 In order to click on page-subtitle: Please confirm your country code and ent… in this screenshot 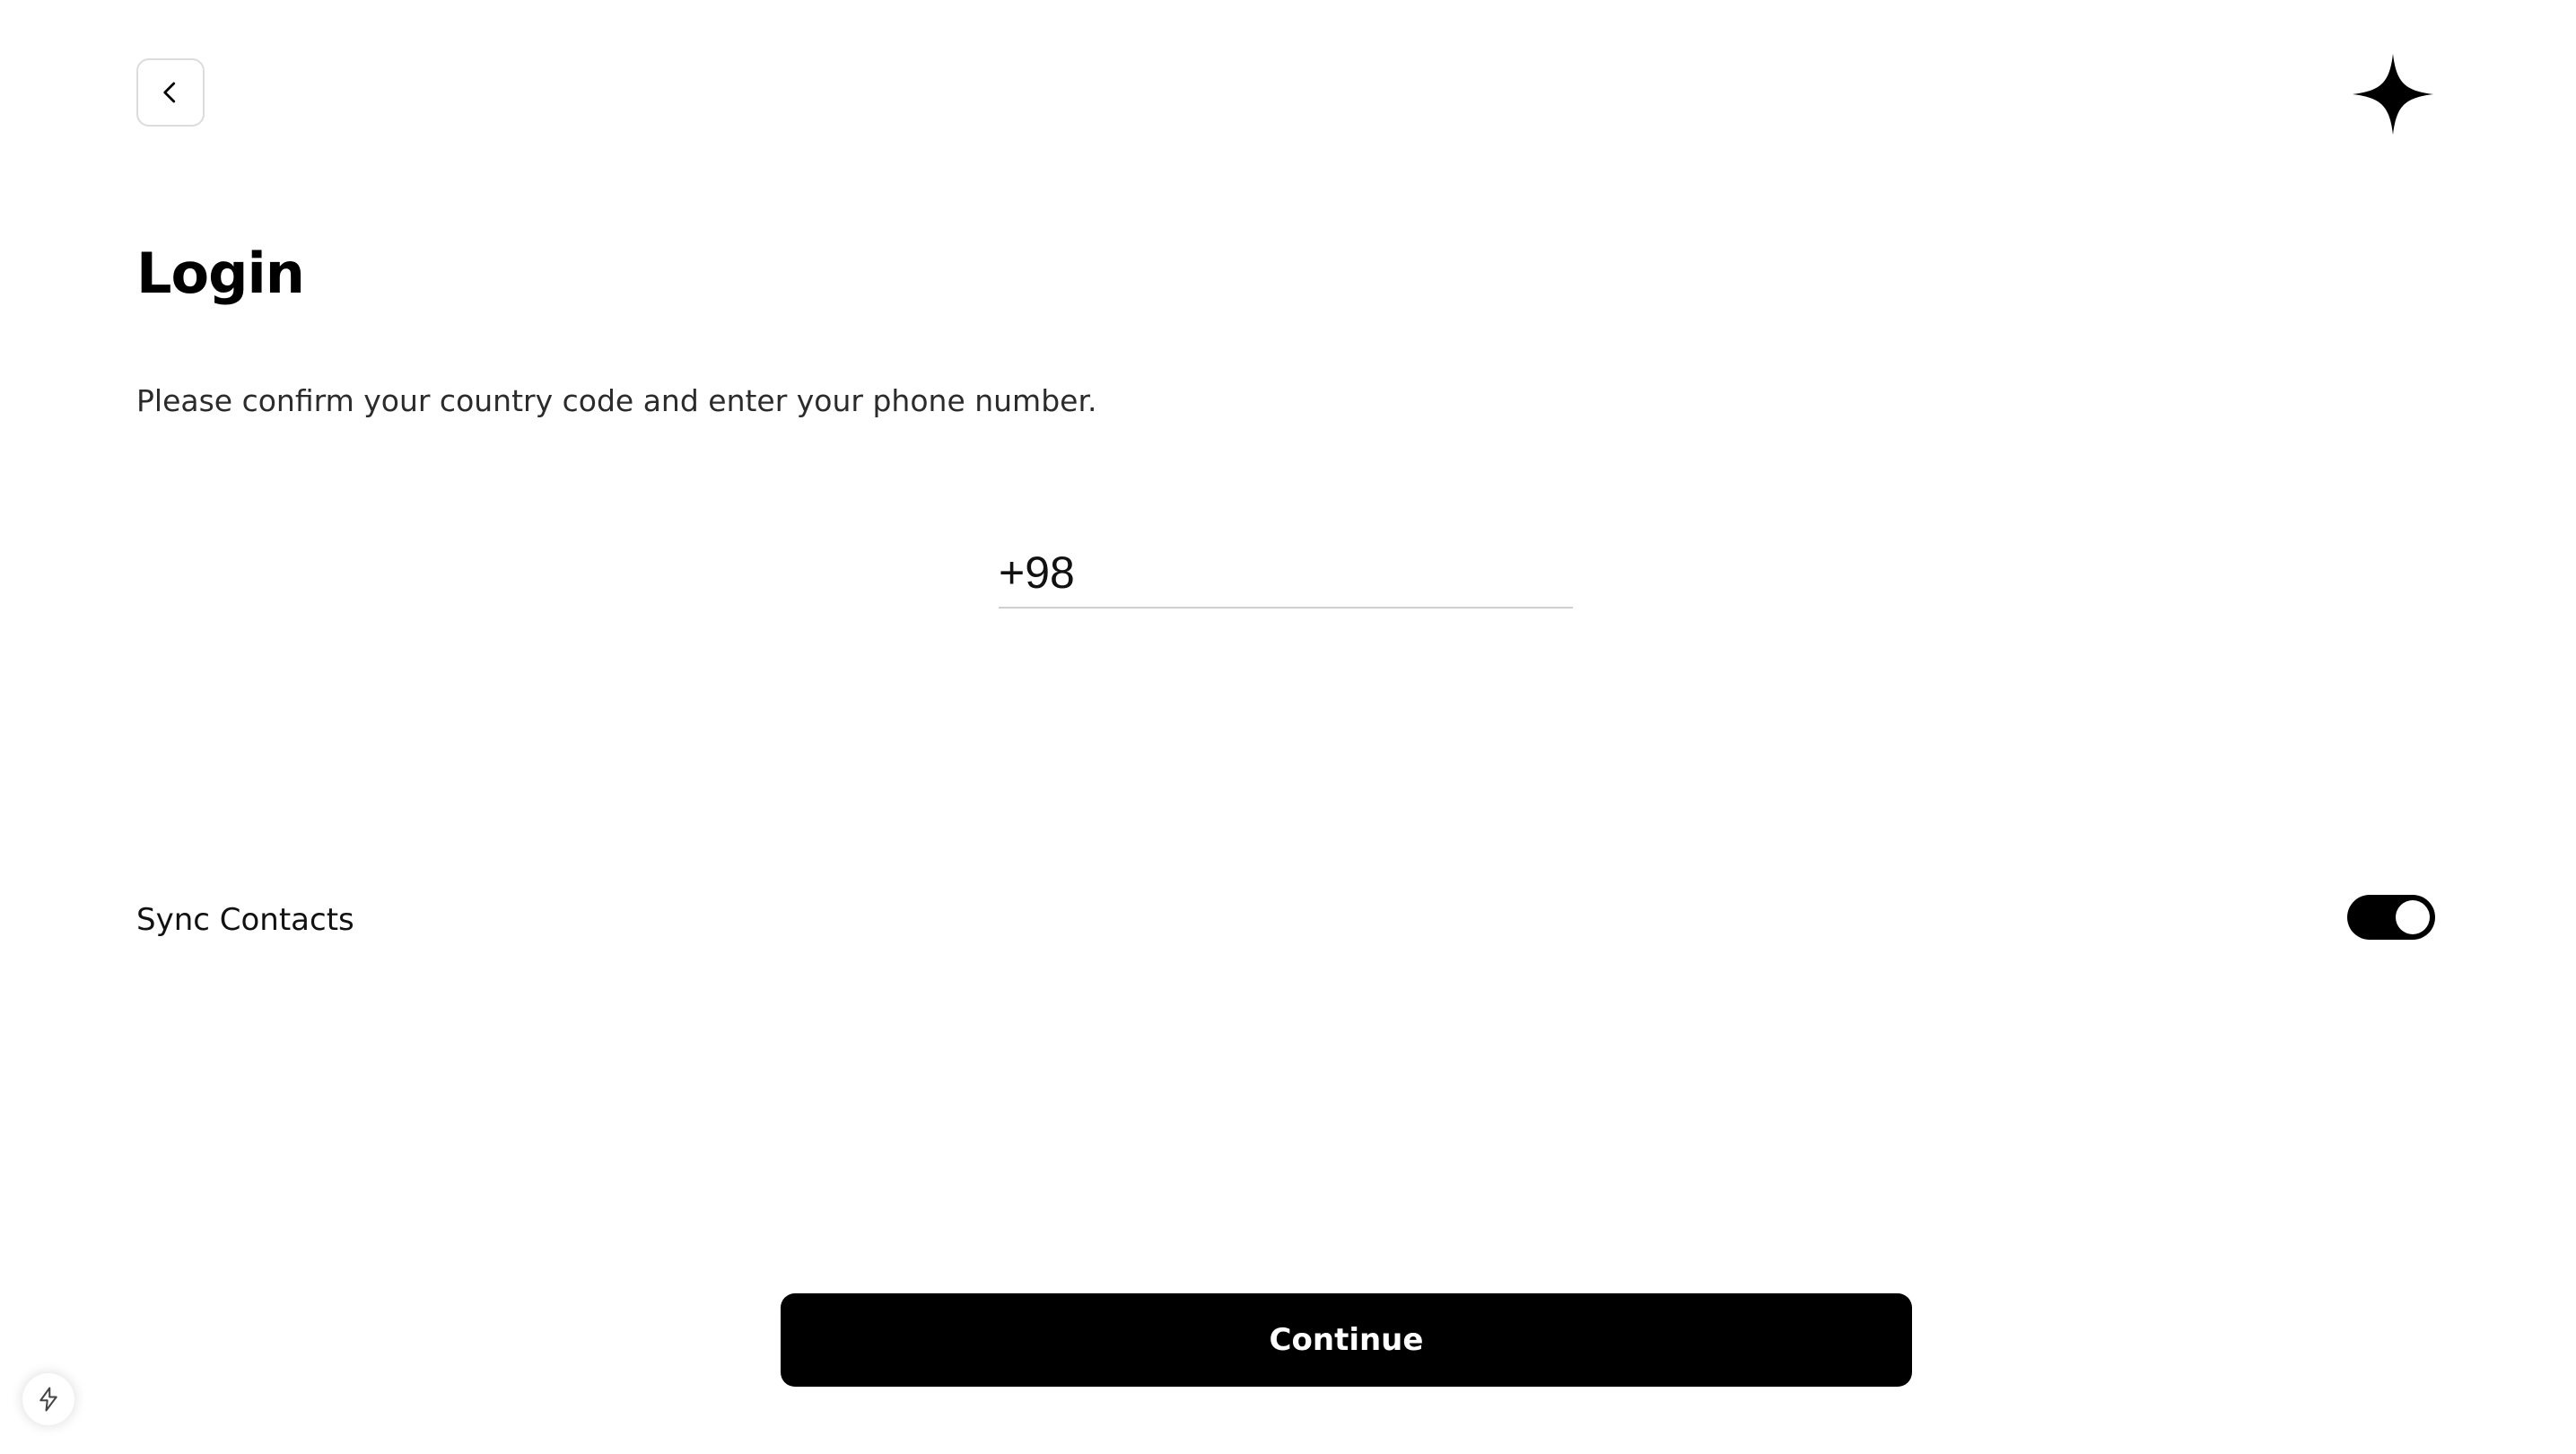, I will do `click(616, 400)`.